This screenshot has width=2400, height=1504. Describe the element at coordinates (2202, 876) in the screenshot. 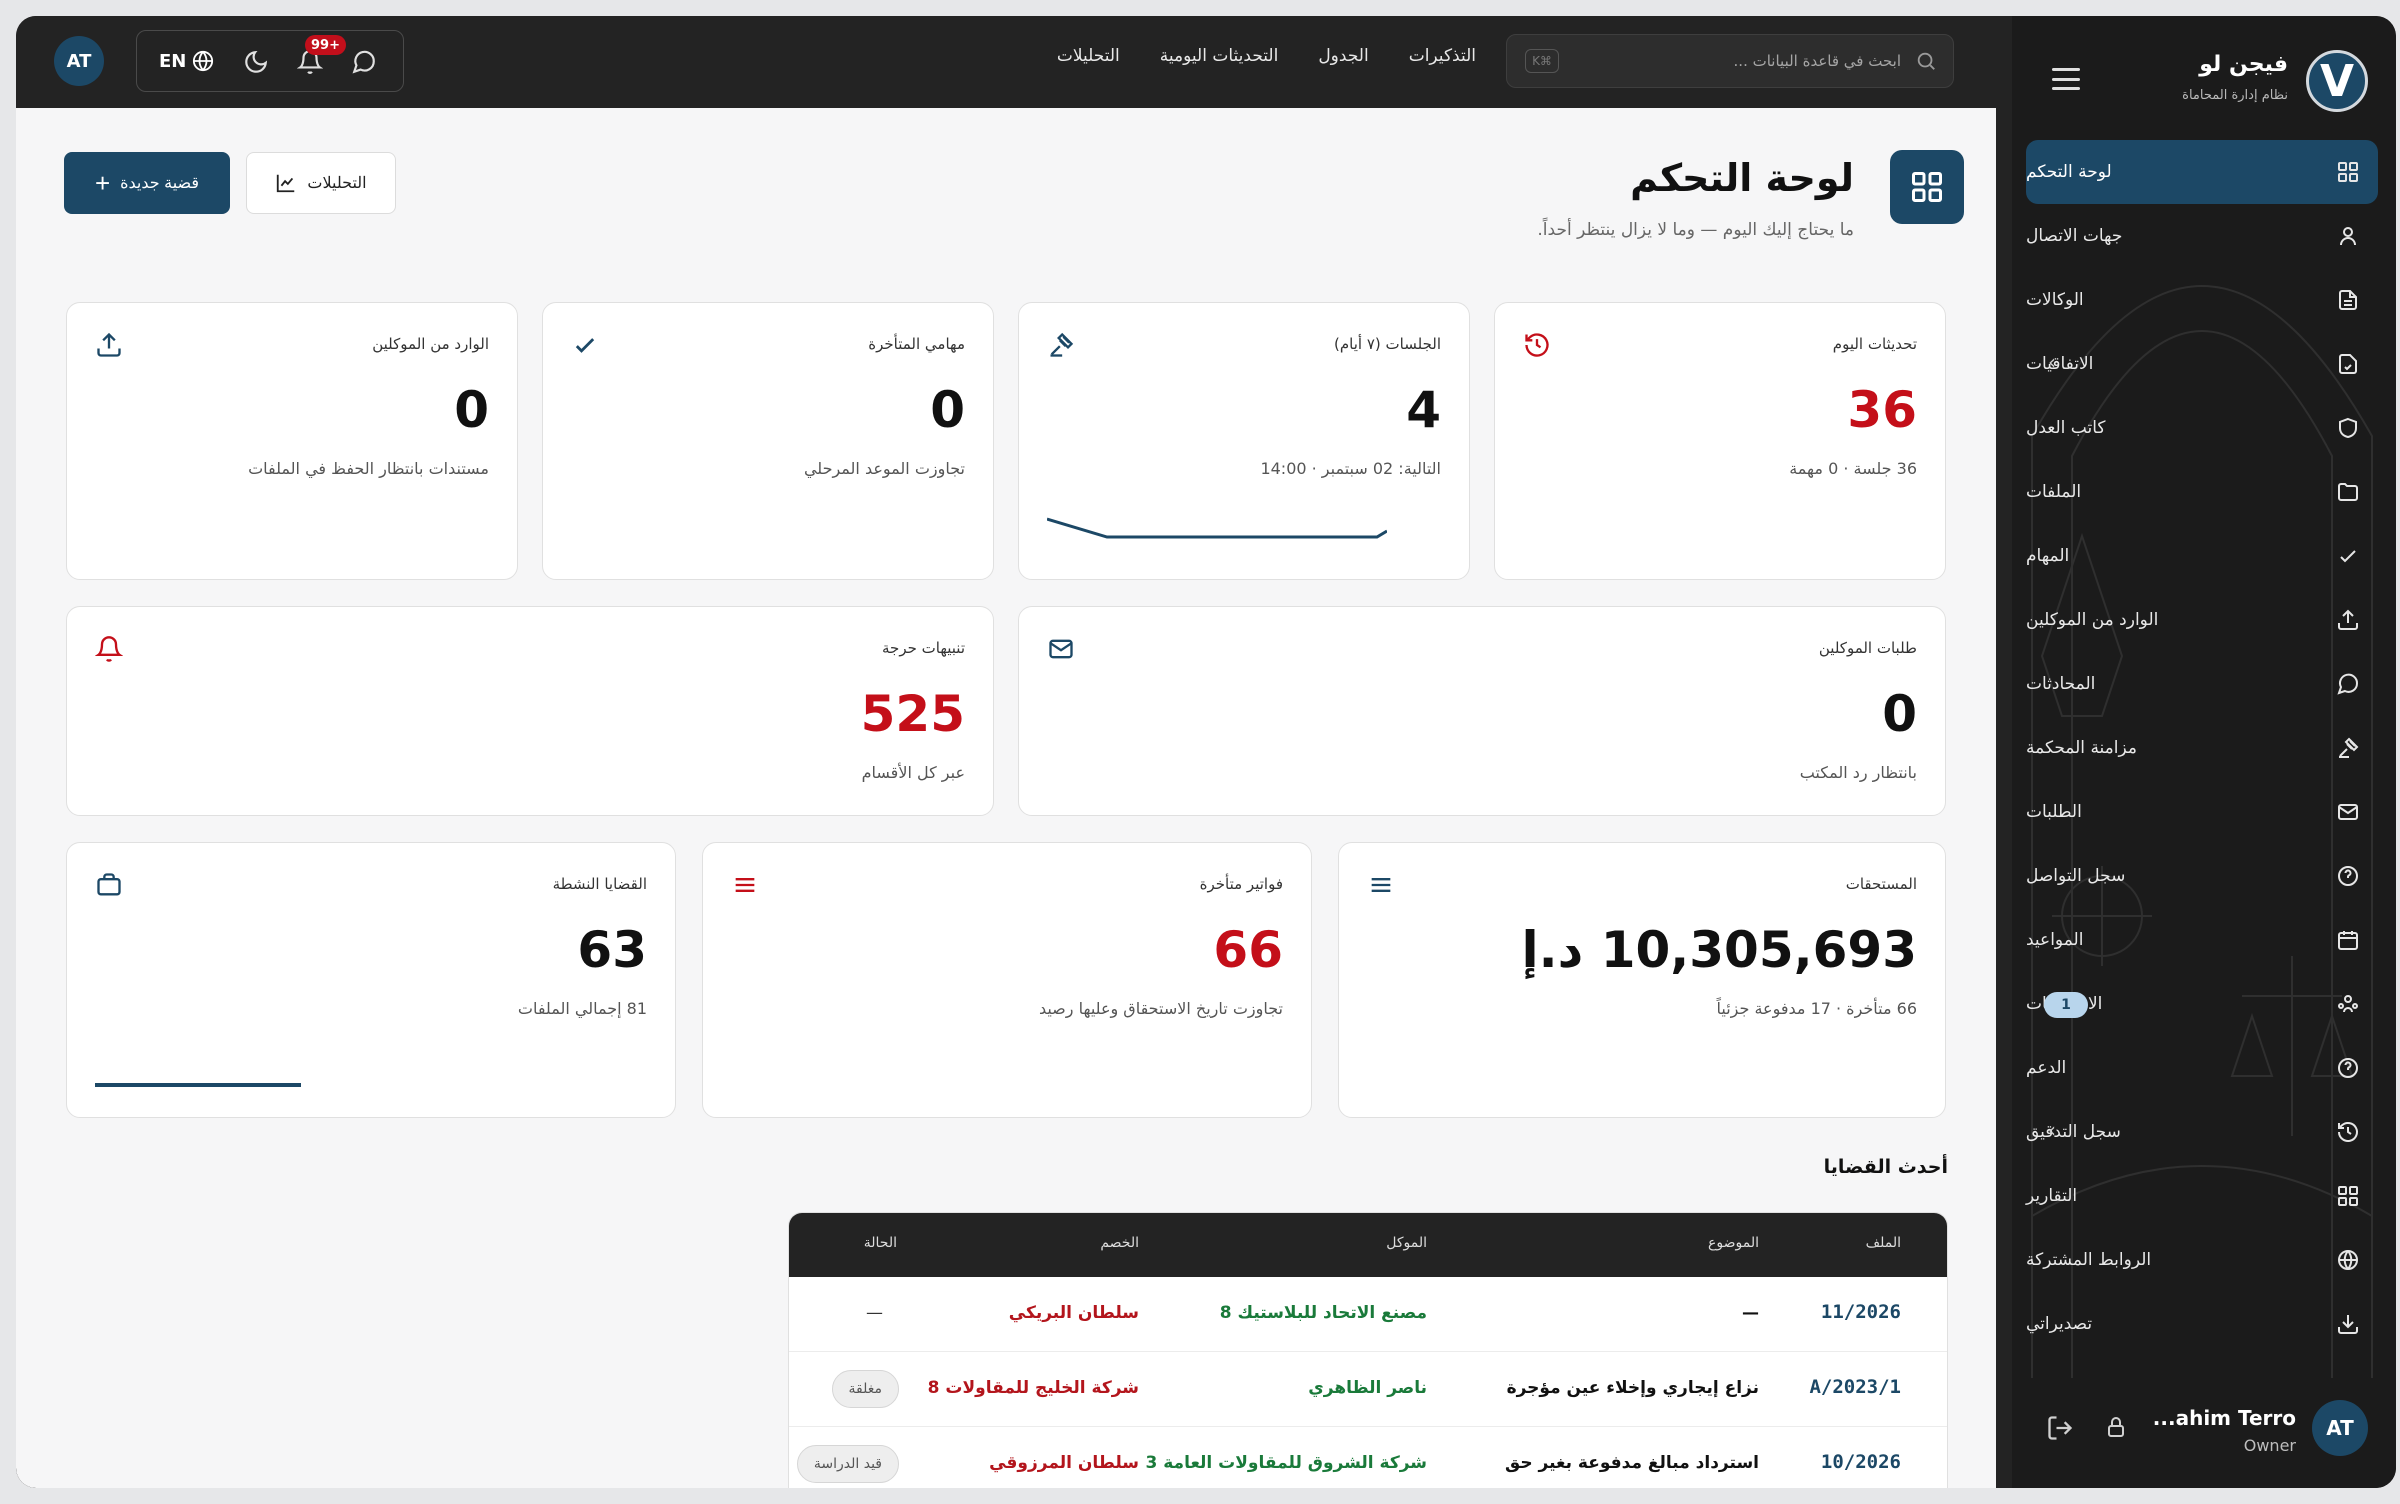

I see `sidebar-item: سجل التواصل` at that location.